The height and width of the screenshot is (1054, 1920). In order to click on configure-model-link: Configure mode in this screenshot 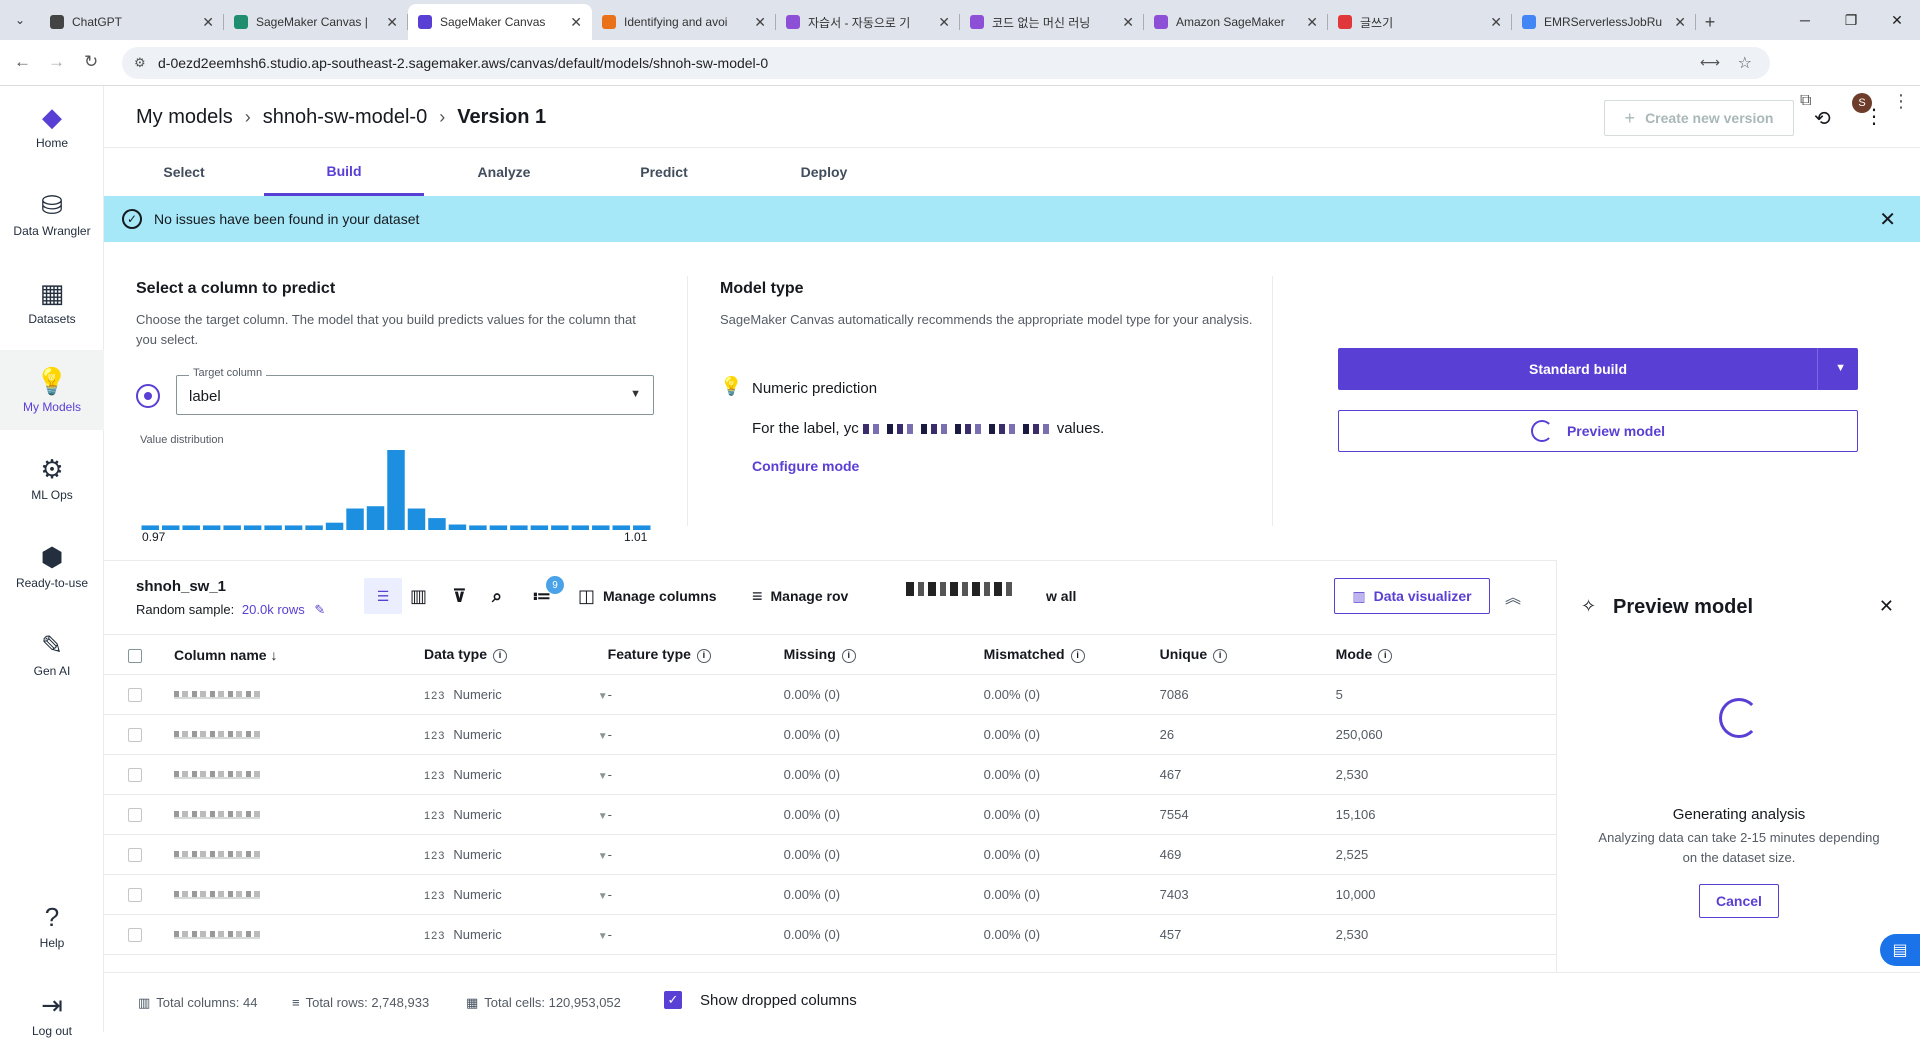, I will do `click(805, 466)`.